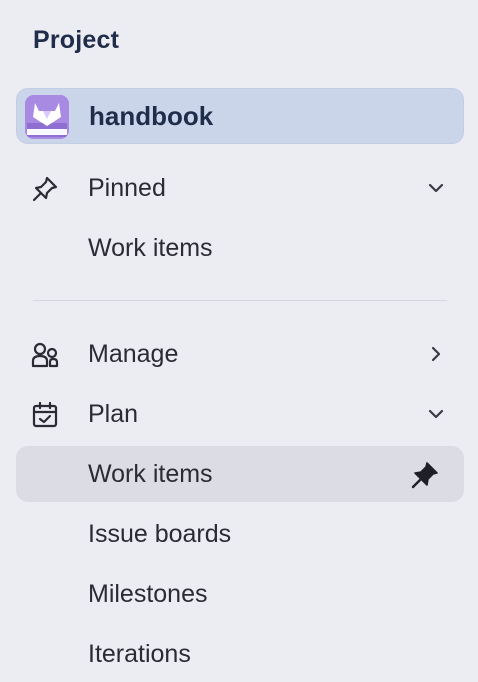 This screenshot has height=682, width=478. What do you see at coordinates (133, 354) in the screenshot?
I see `manage-label: Manage` at bounding box center [133, 354].